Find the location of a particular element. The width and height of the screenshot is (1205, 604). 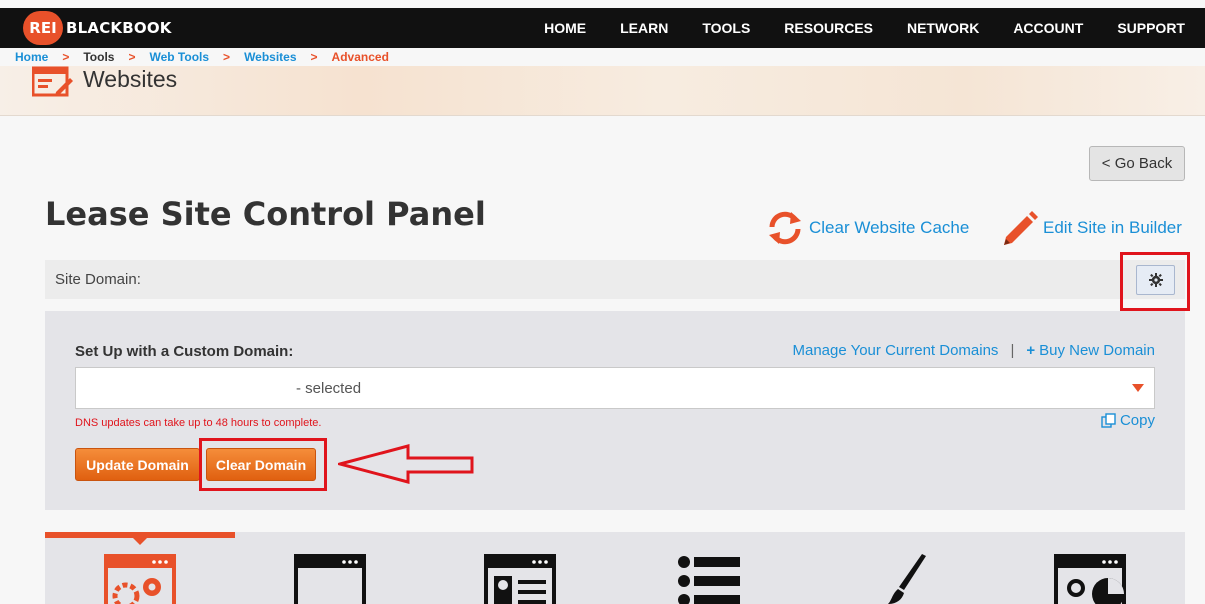

clear-website-cache-link: Clear Website Cache is located at coordinates (867, 228).